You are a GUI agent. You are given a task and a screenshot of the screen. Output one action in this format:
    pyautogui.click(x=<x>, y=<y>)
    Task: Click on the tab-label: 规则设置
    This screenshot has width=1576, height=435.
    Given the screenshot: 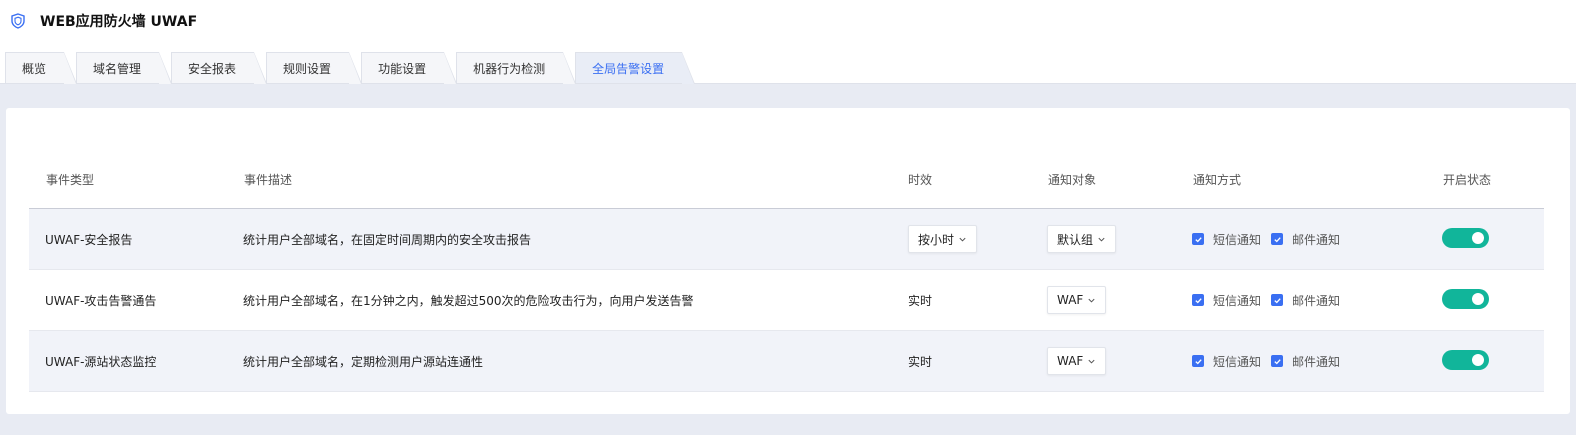 What is the action you would take?
    pyautogui.click(x=307, y=69)
    